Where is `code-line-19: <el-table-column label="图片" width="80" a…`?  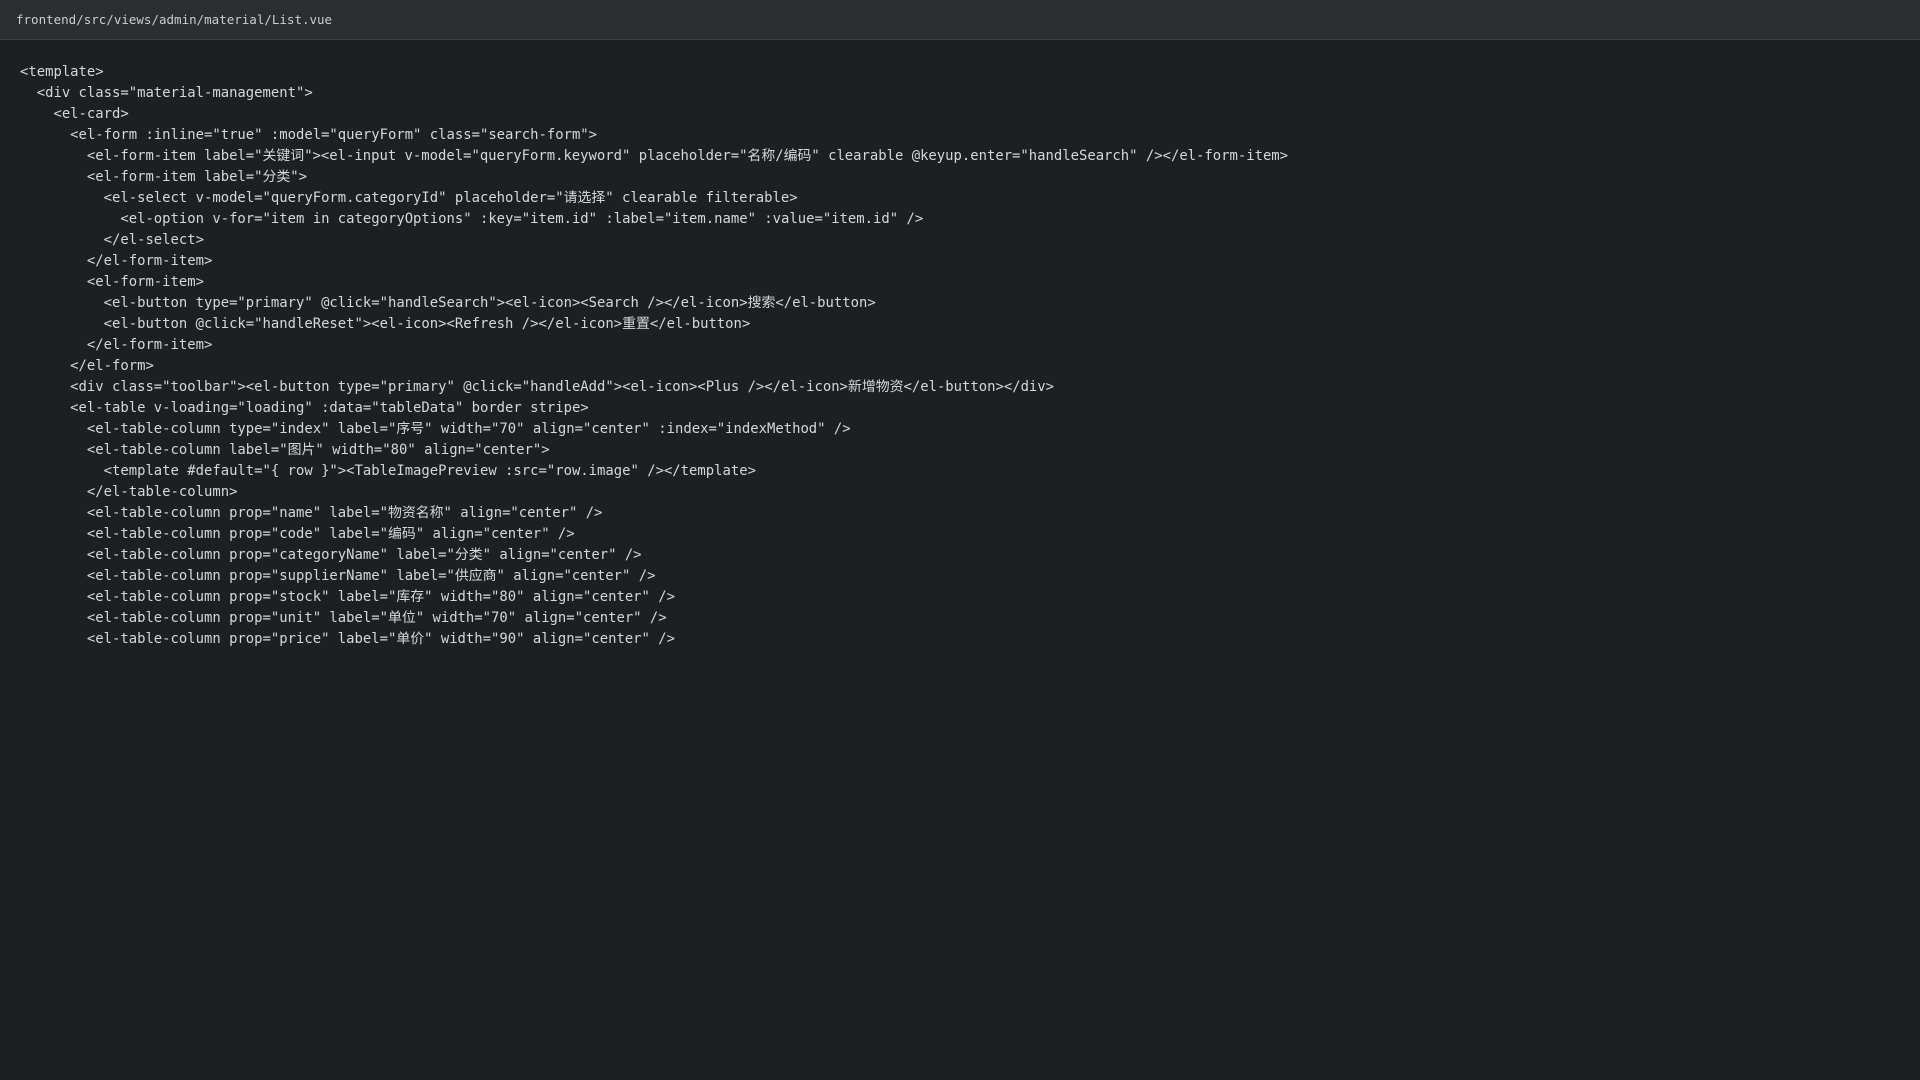
code-line-19: <el-table-column label="图片" width="80" a… is located at coordinates (970, 450).